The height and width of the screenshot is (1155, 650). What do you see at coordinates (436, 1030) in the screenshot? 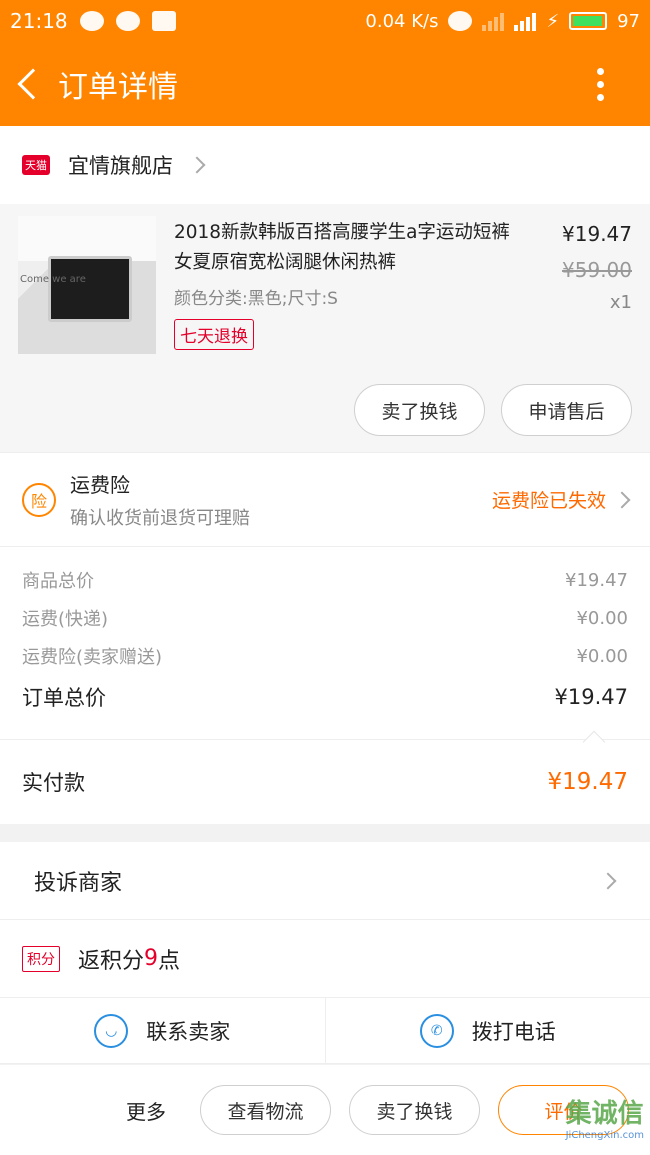
I see `phone-icon: ✆` at bounding box center [436, 1030].